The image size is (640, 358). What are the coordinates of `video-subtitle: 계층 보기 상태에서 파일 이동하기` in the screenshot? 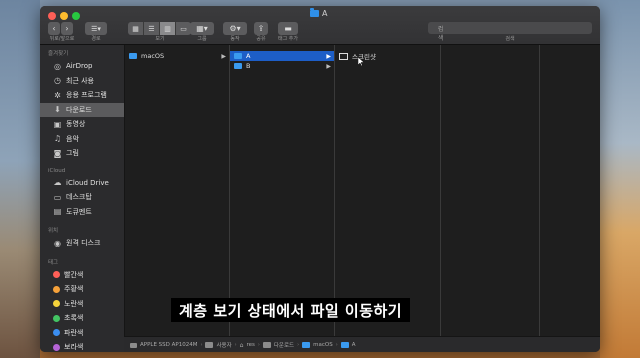 It's located at (291, 310).